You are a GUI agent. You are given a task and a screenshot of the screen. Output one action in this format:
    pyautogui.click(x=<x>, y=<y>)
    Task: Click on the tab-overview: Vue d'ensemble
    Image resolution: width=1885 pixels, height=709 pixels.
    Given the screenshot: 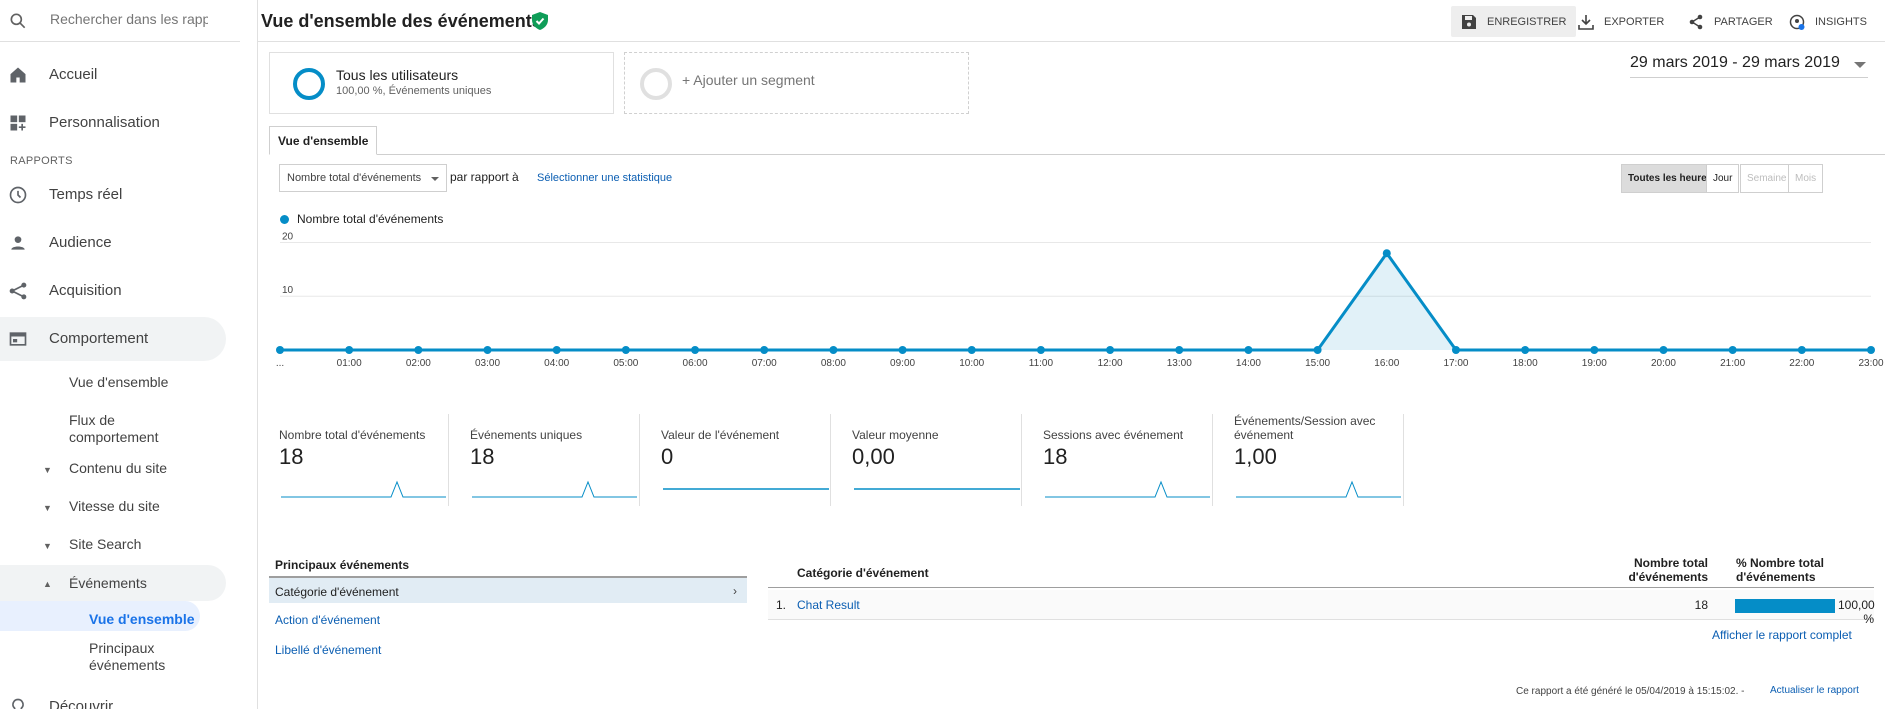 What is the action you would take?
    pyautogui.click(x=323, y=140)
    